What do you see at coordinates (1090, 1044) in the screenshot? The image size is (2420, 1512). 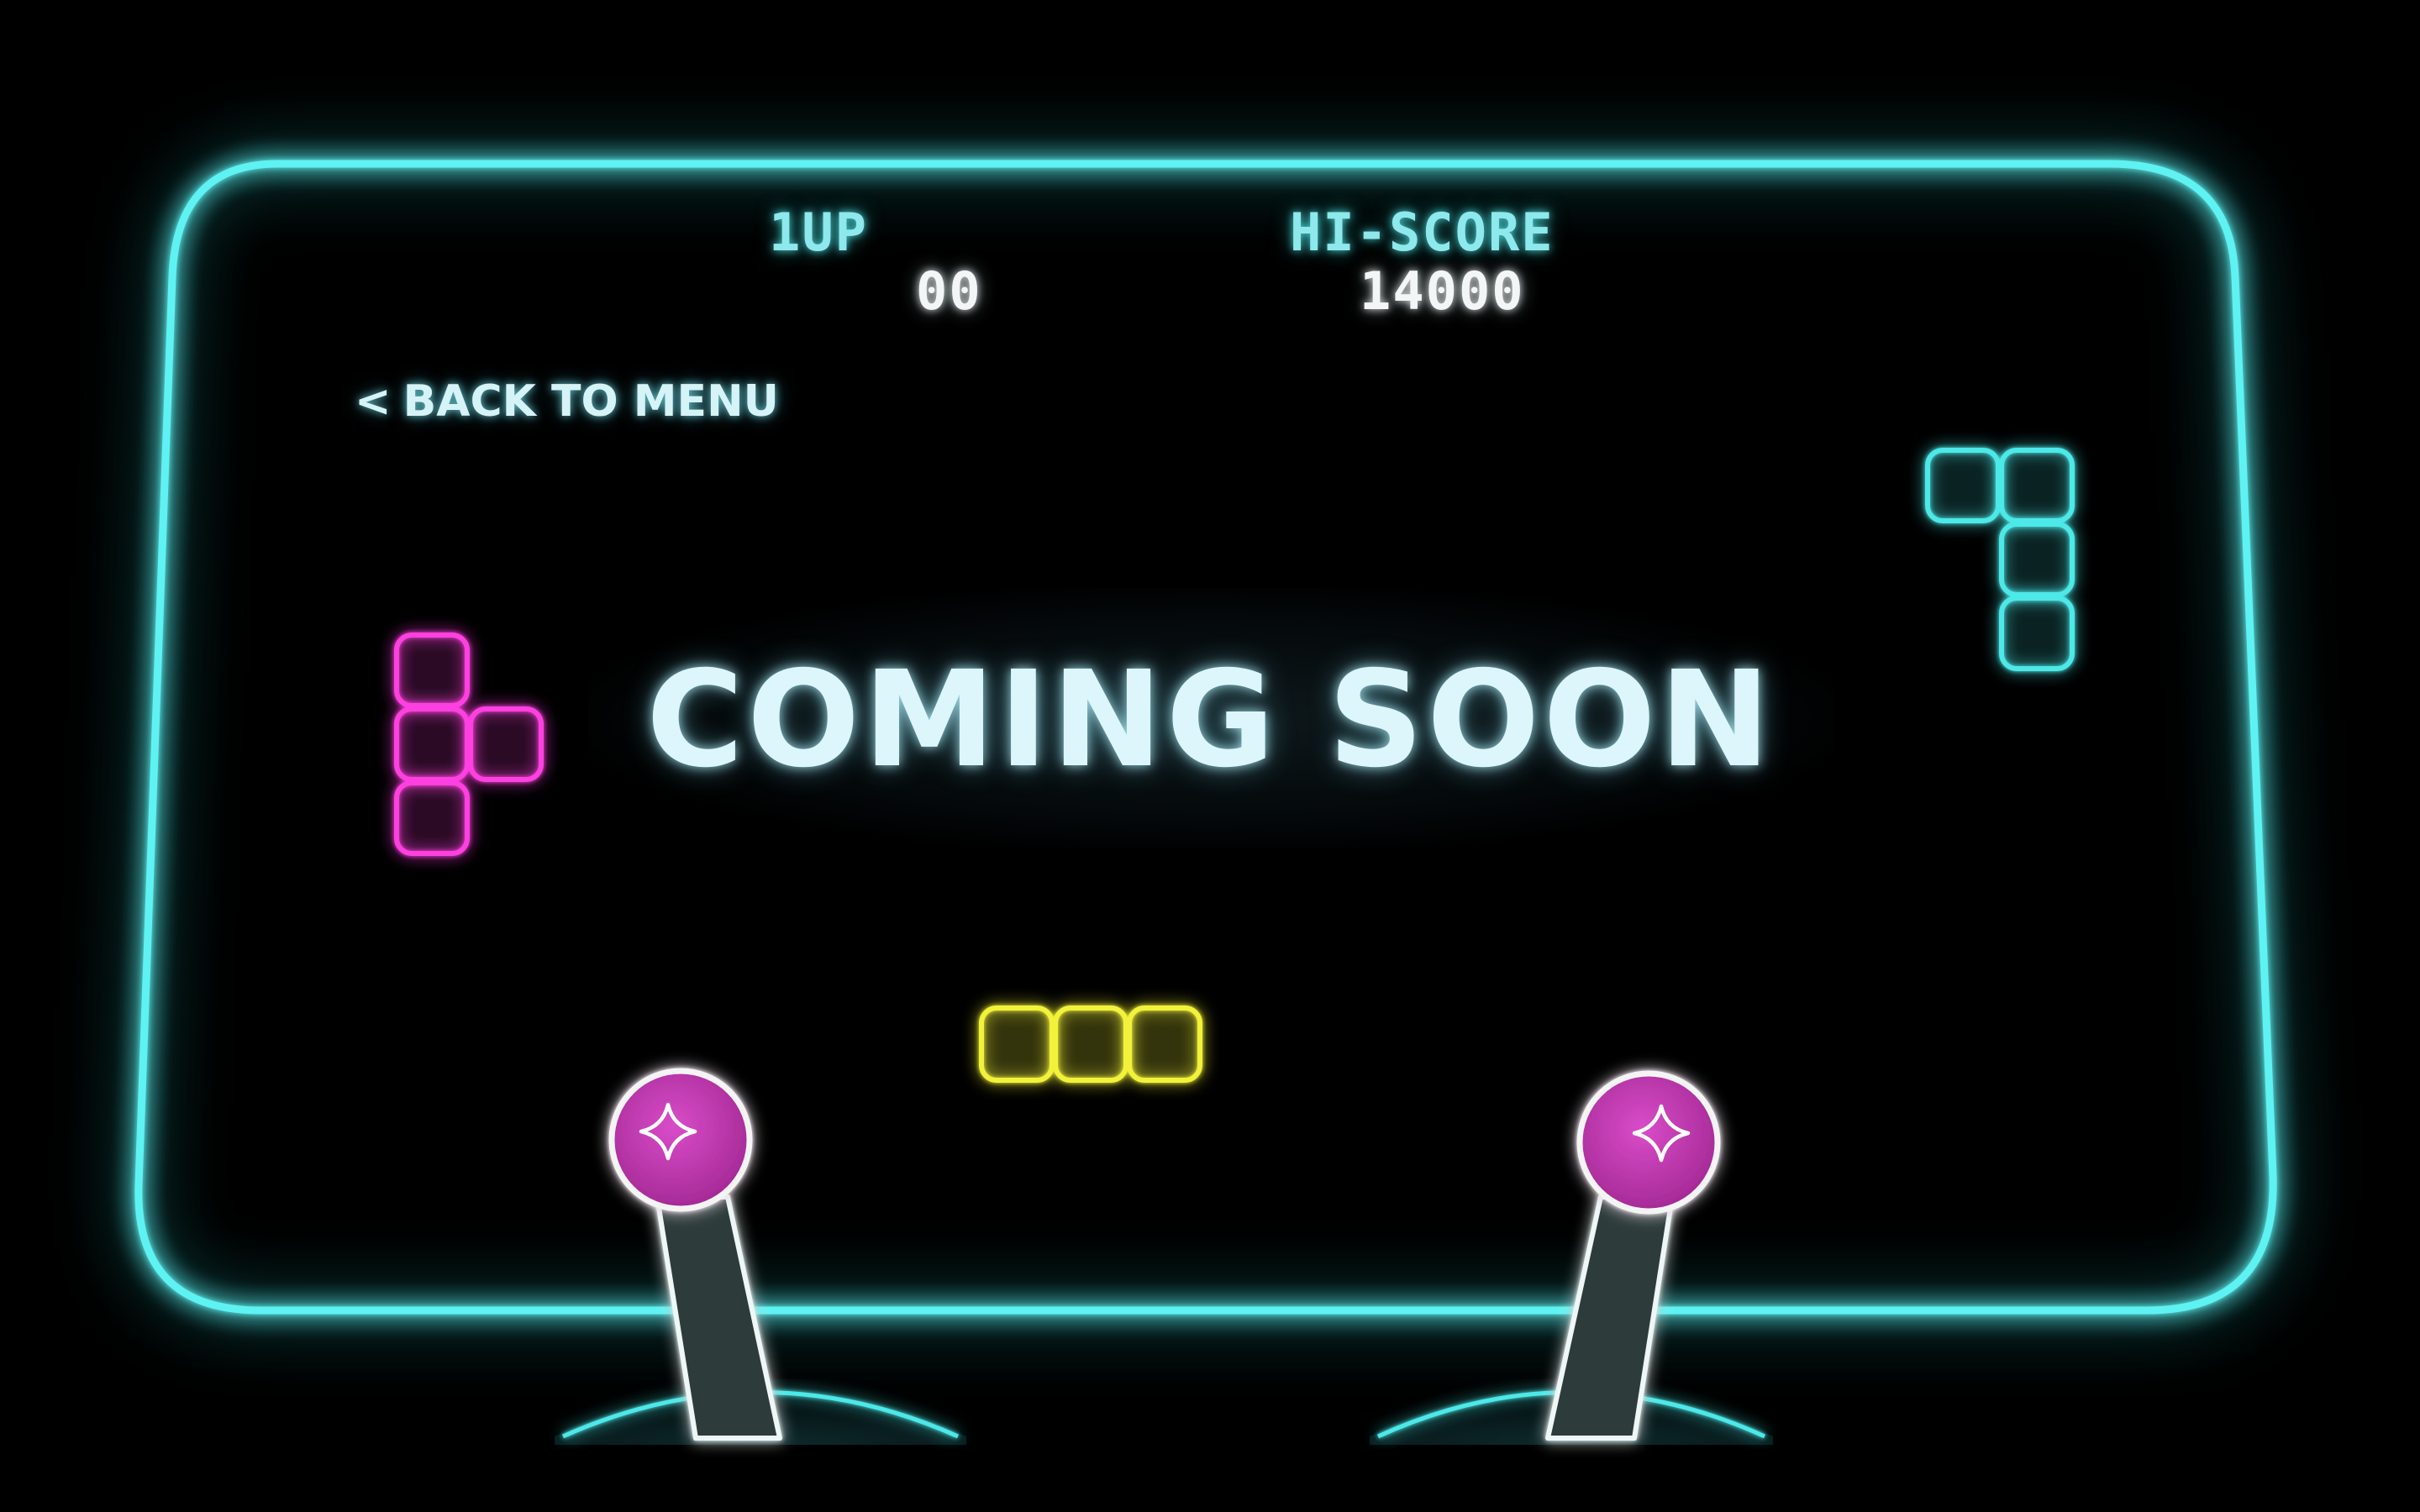 I see `tetromino-i-yellow` at bounding box center [1090, 1044].